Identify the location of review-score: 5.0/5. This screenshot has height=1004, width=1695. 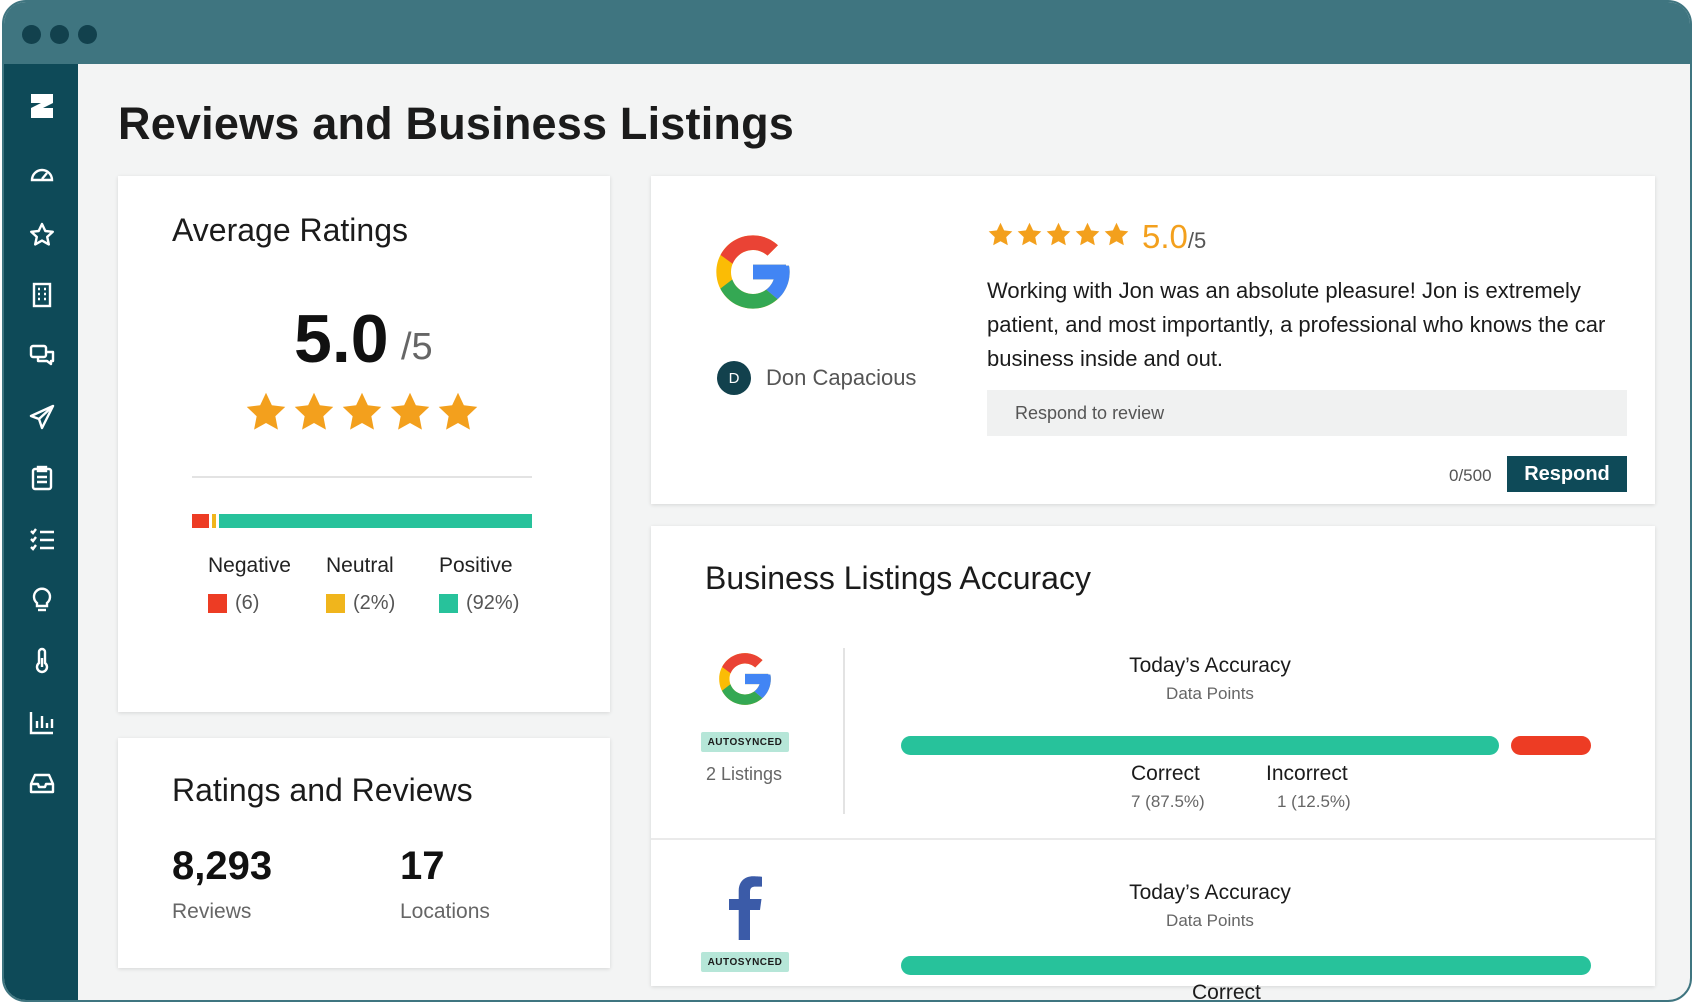
(1174, 237).